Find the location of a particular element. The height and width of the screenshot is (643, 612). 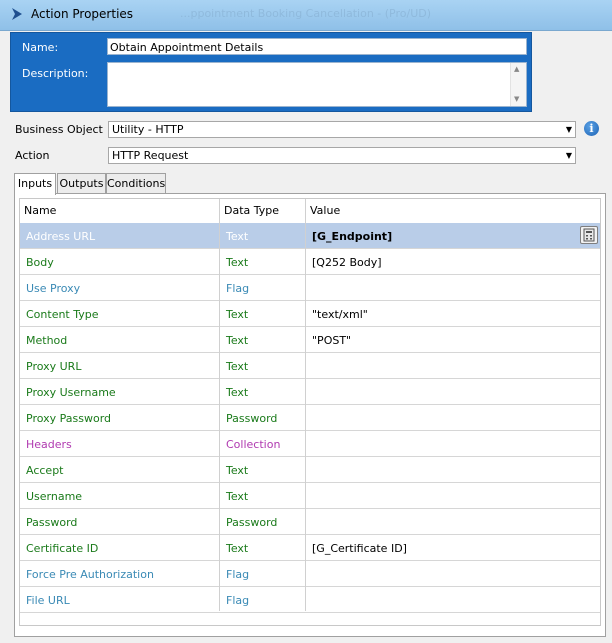

row-value: "POST" is located at coordinates (331, 340).